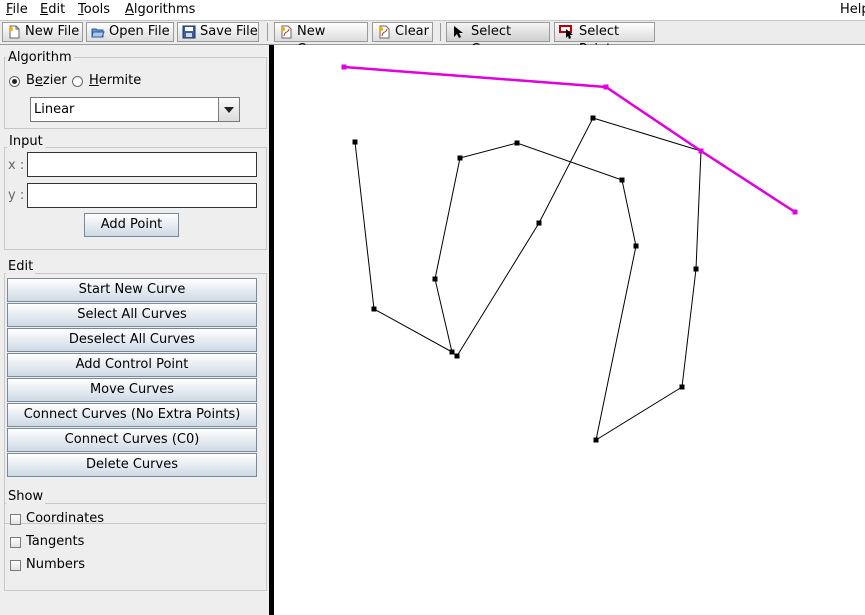 This screenshot has height=615, width=865. Describe the element at coordinates (54, 109) in the screenshot. I see `algorithm-mode-value: Linear` at that location.